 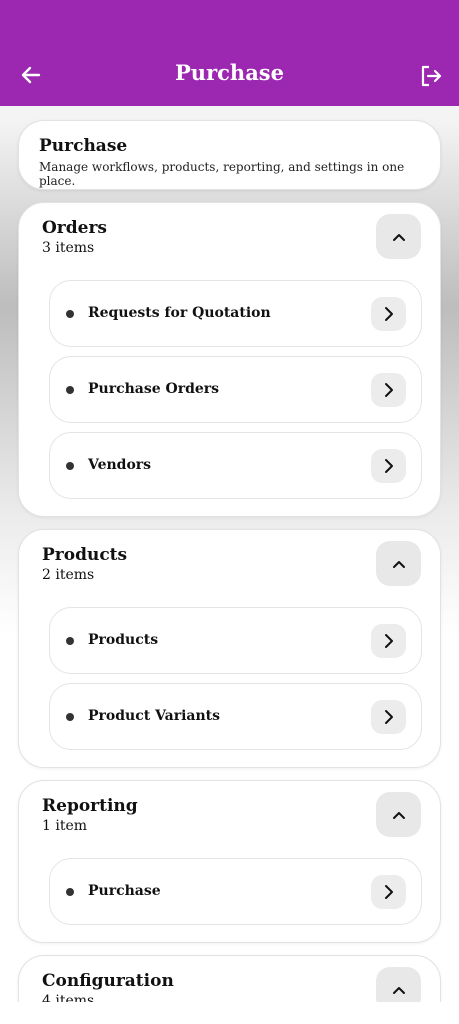 I want to click on collapse-reporting-button, so click(x=398, y=814).